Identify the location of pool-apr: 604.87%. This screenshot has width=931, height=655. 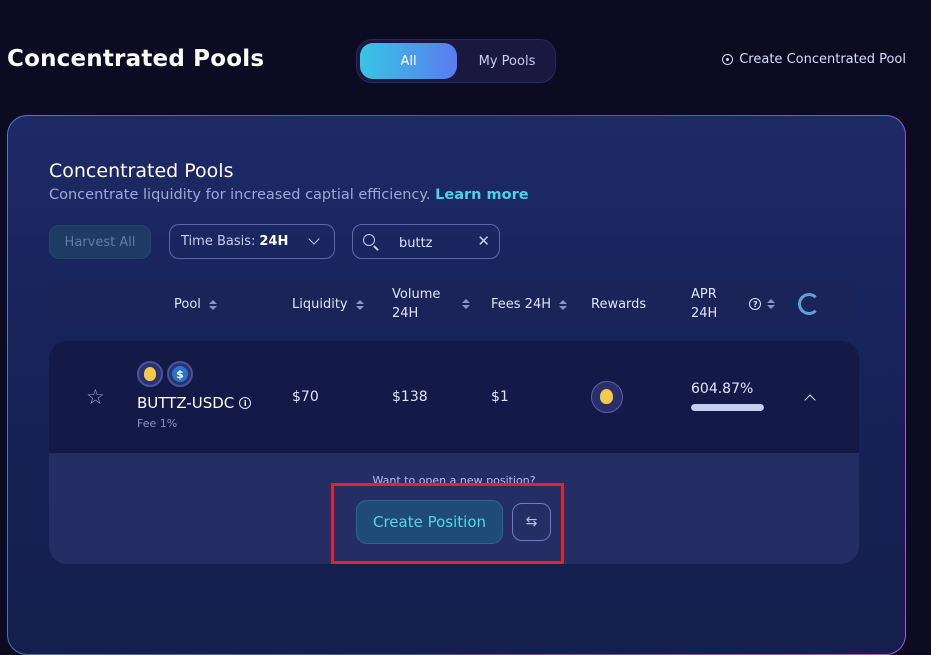
(722, 389).